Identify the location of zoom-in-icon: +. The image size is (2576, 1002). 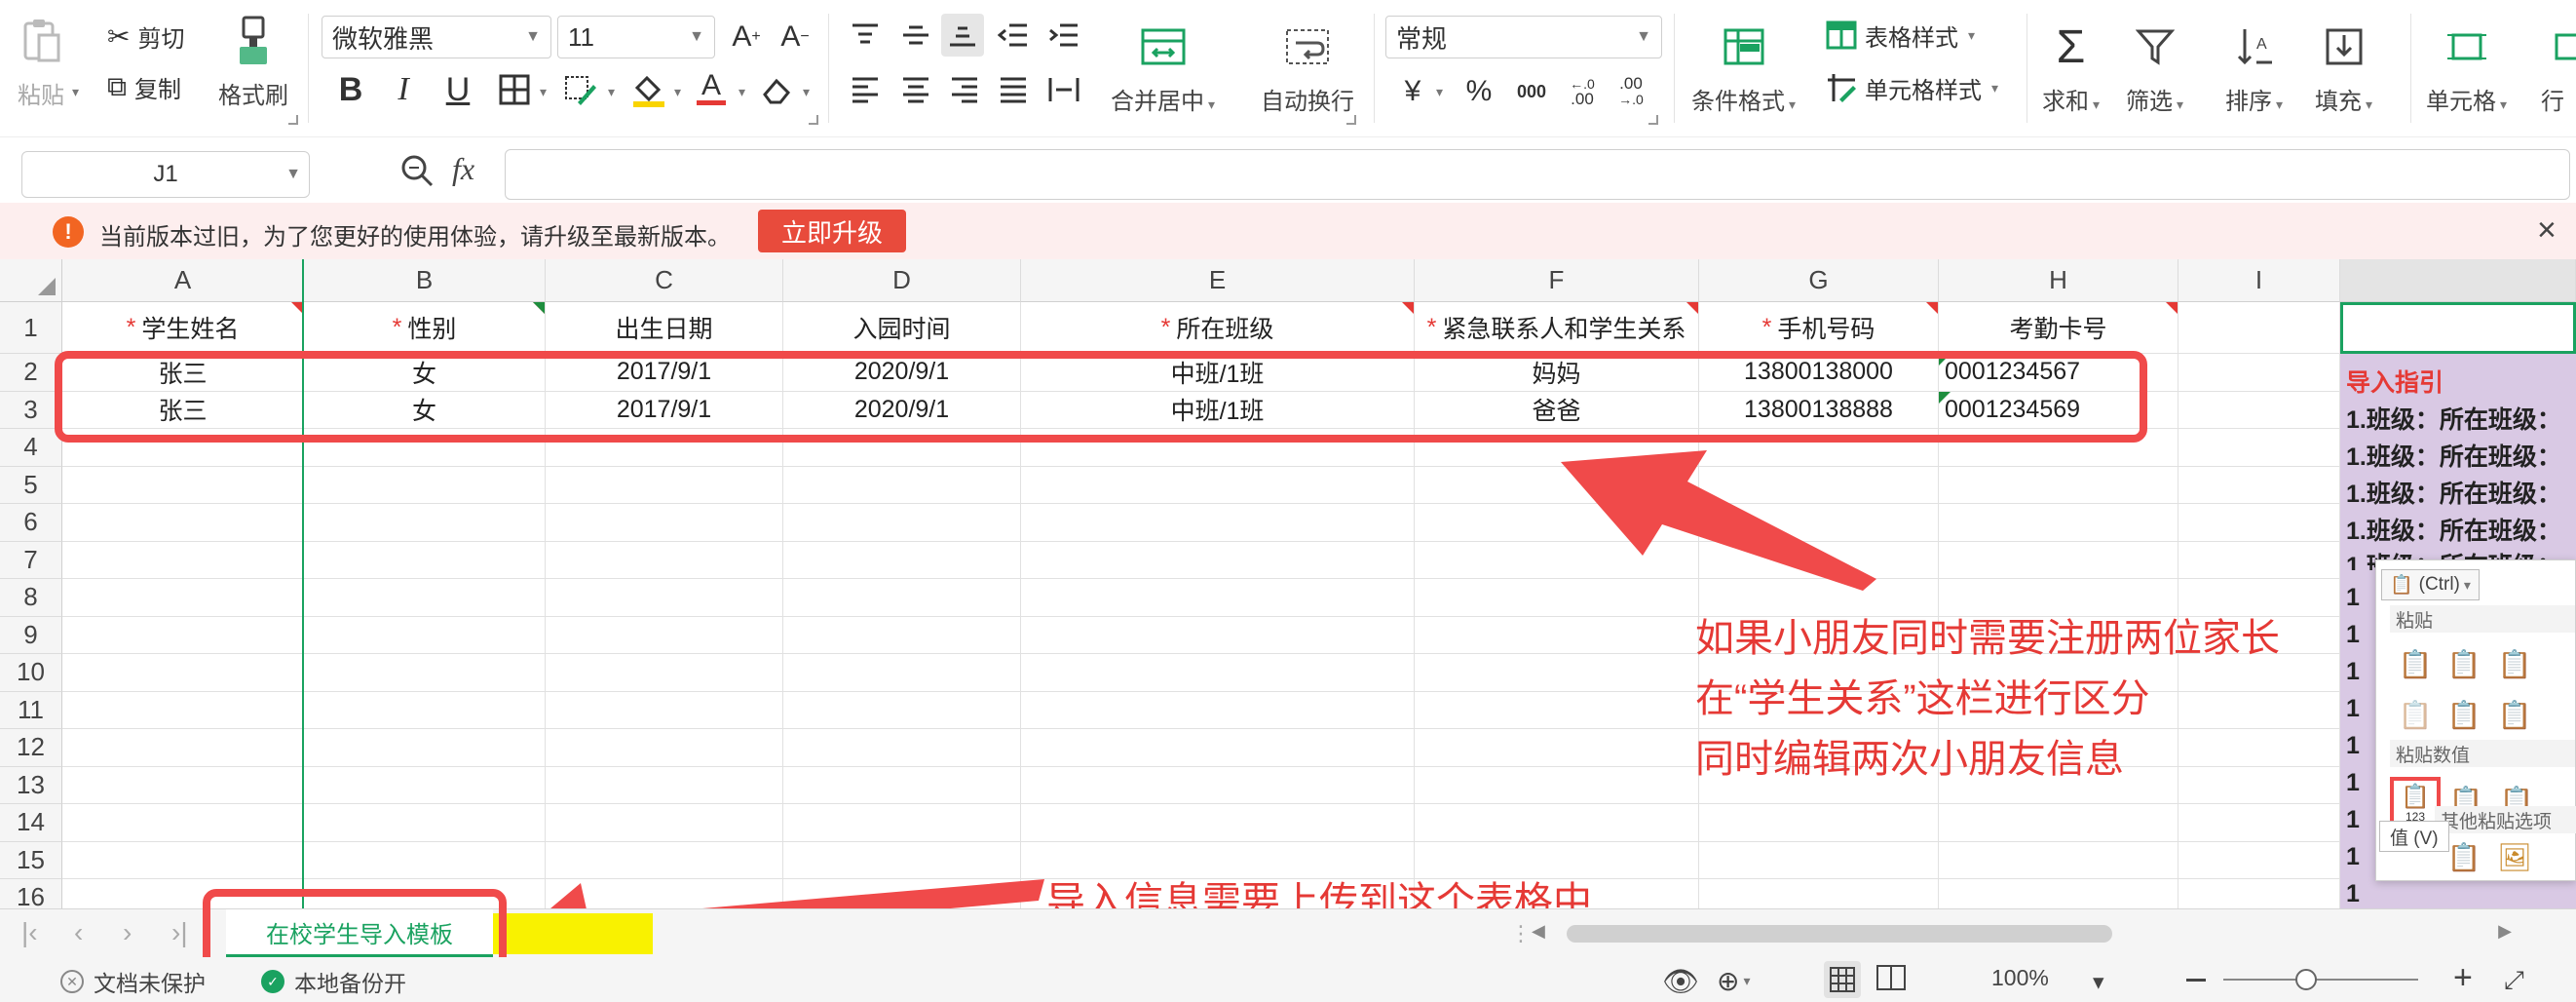
(2463, 978).